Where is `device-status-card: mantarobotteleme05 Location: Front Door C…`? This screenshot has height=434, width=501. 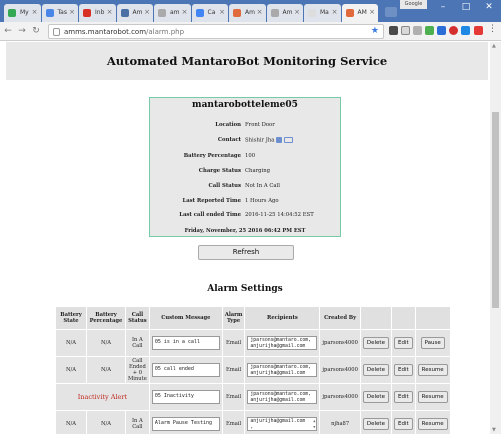 device-status-card: mantarobotteleme05 Location: Front Door C… is located at coordinates (245, 167).